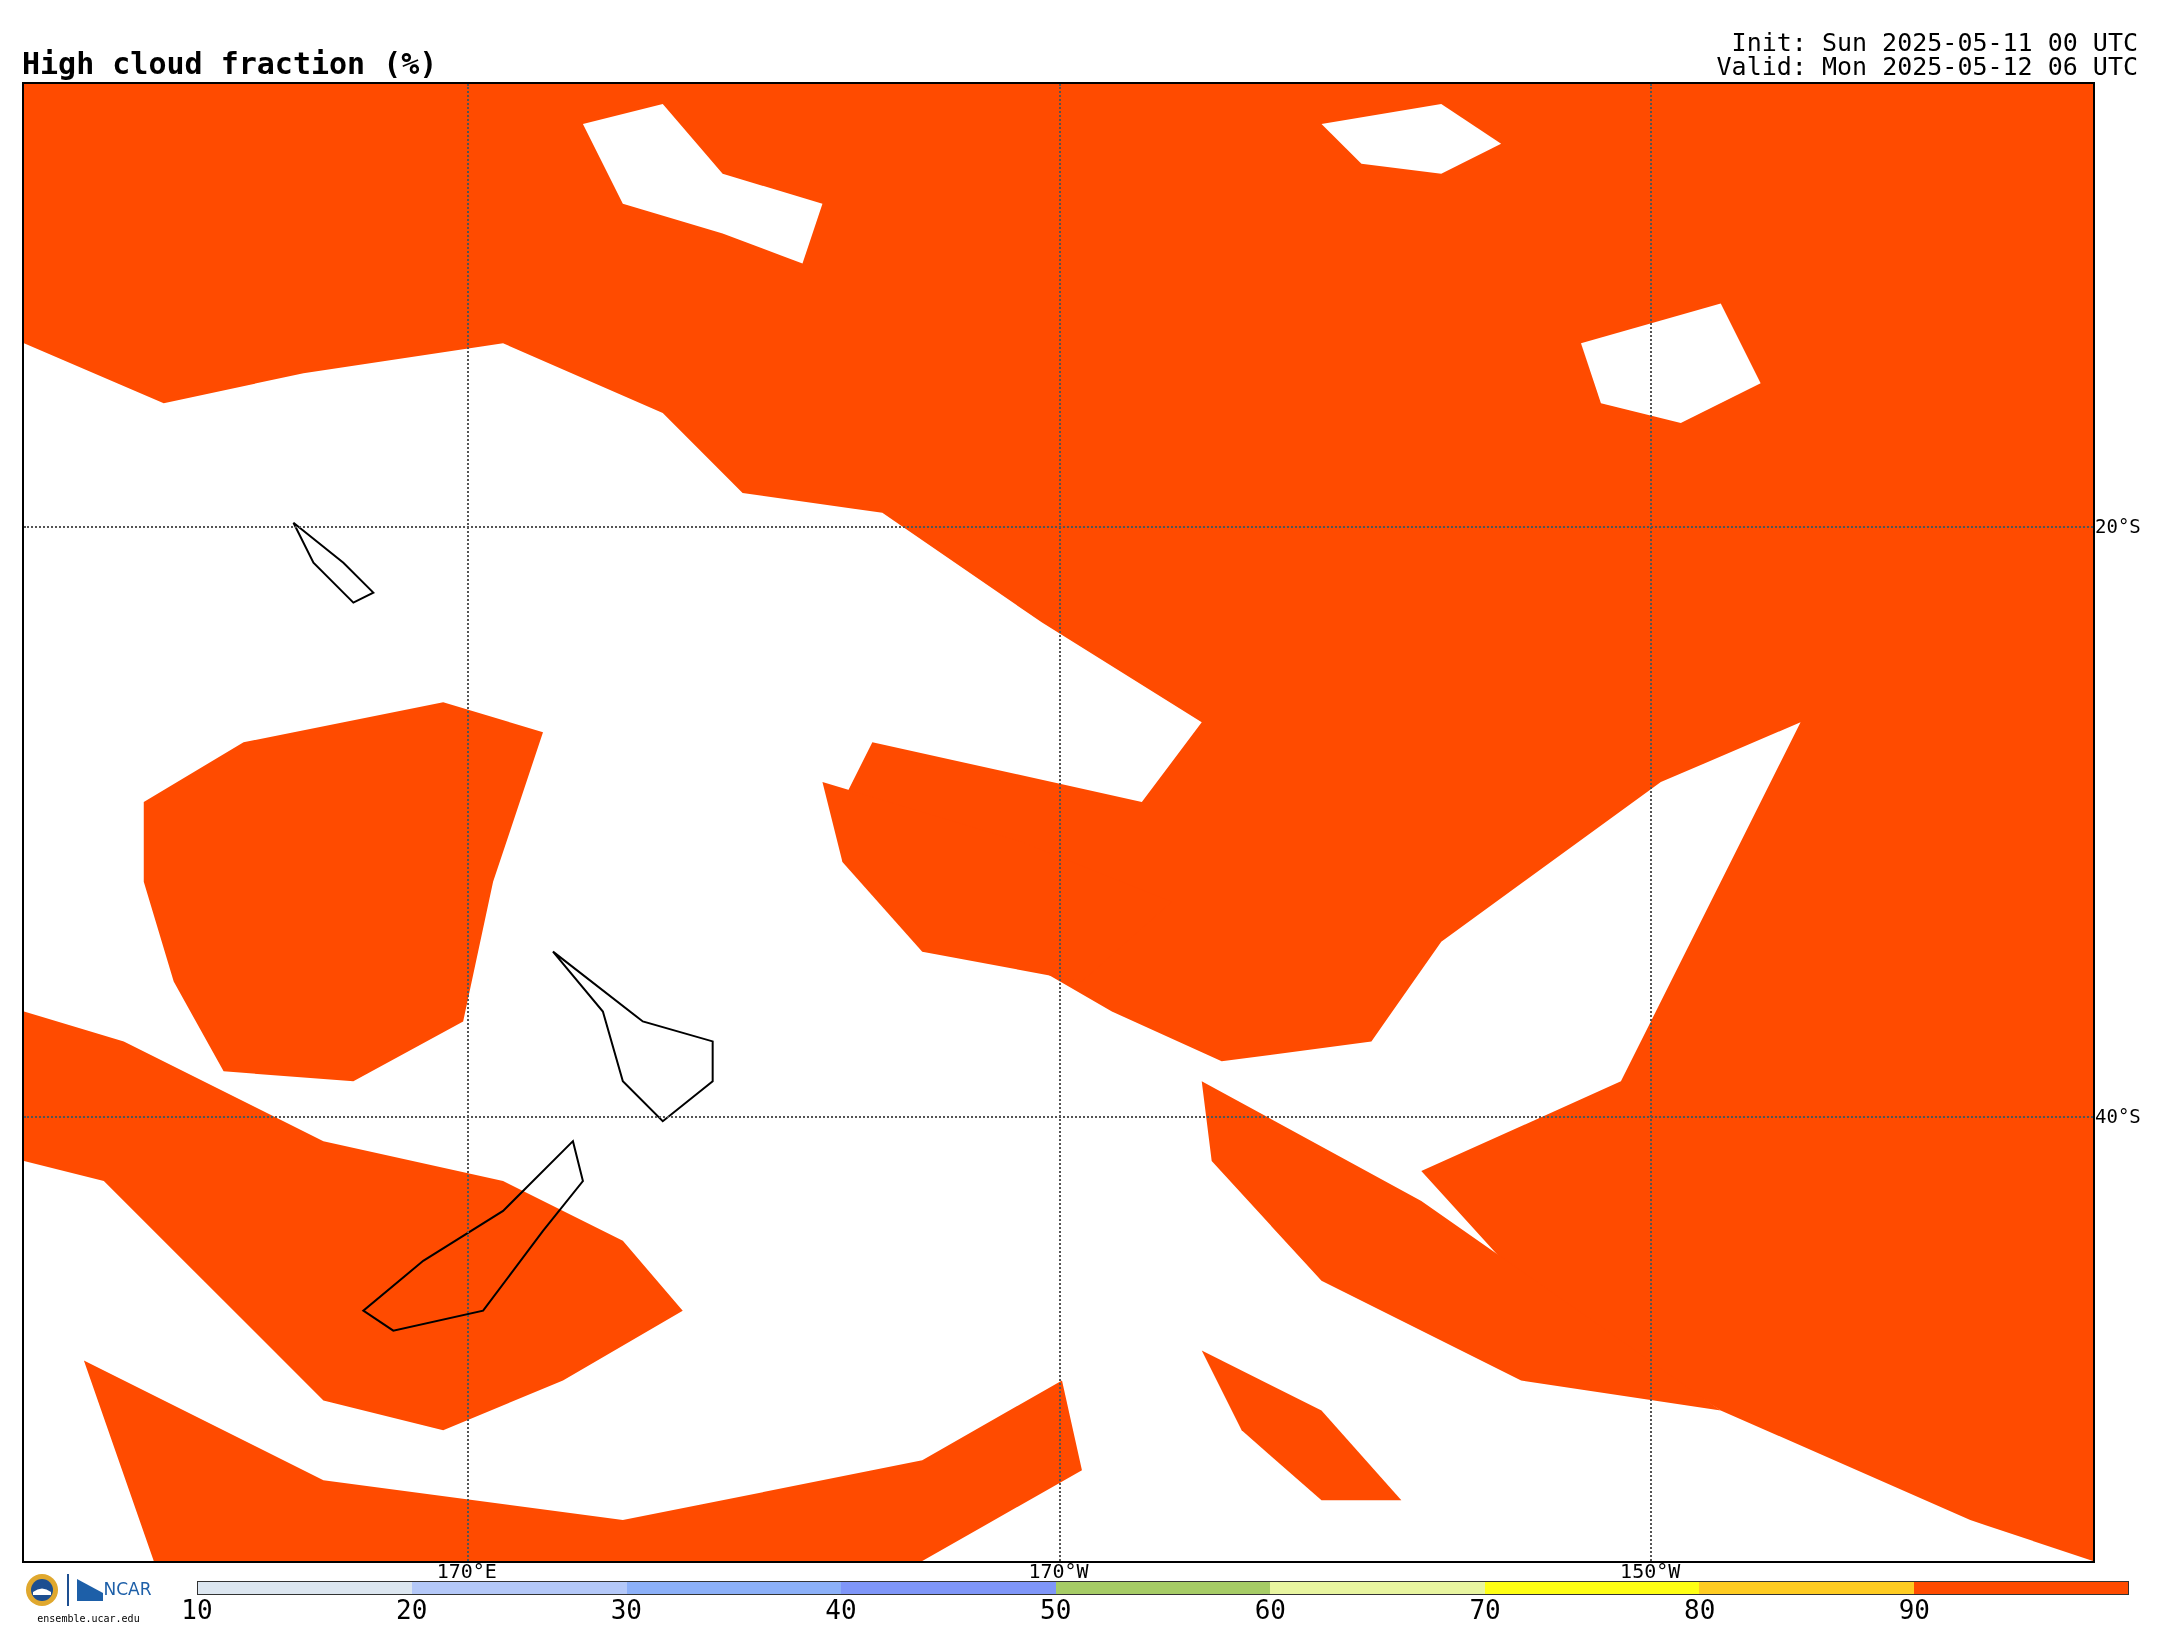 The image size is (2160, 1626). What do you see at coordinates (197, 1610) in the screenshot?
I see `colorbar-tick-label: 10` at bounding box center [197, 1610].